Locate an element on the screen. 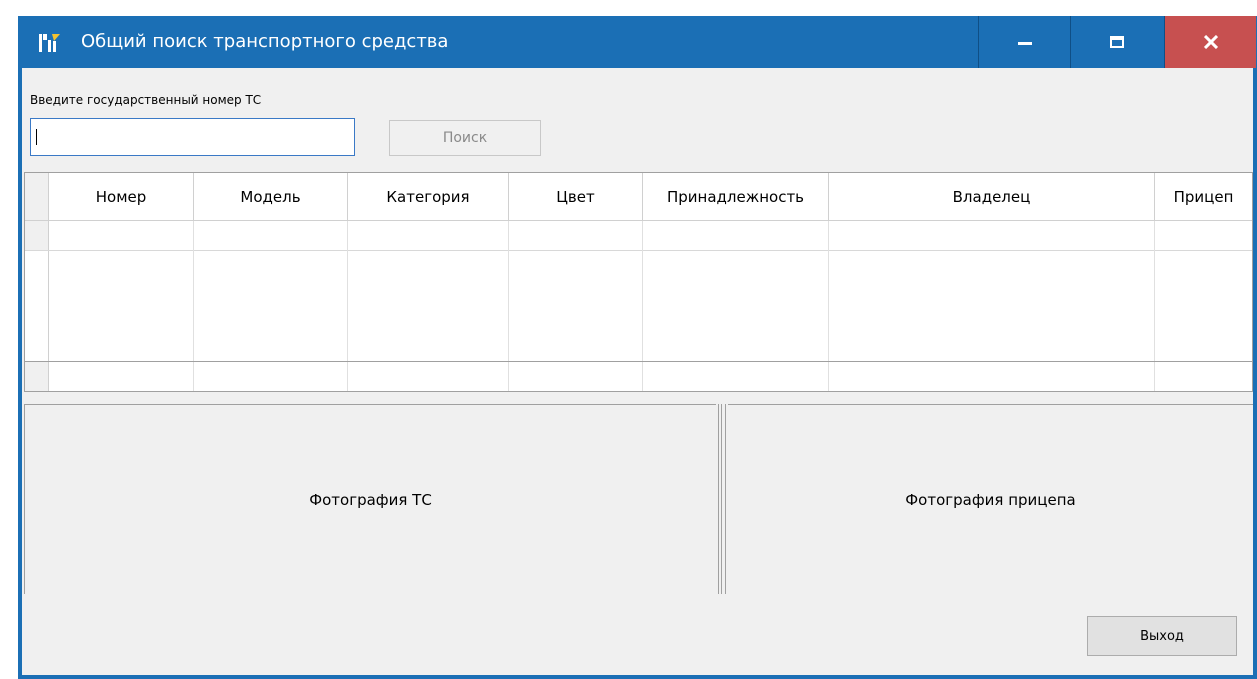 The height and width of the screenshot is (679, 1257). text-caret is located at coordinates (36, 137).